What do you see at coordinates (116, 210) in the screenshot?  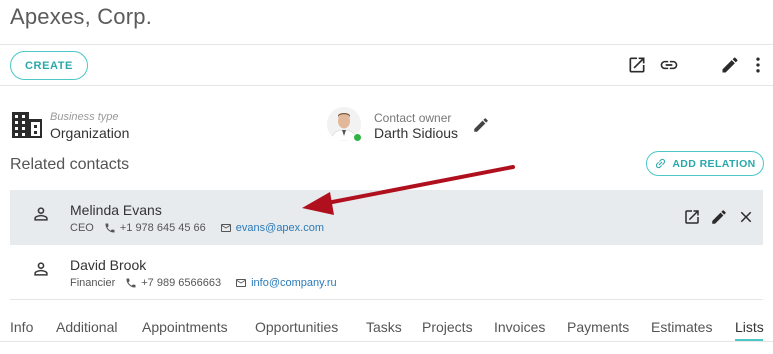 I see `contact-name: Melinda Evans` at bounding box center [116, 210].